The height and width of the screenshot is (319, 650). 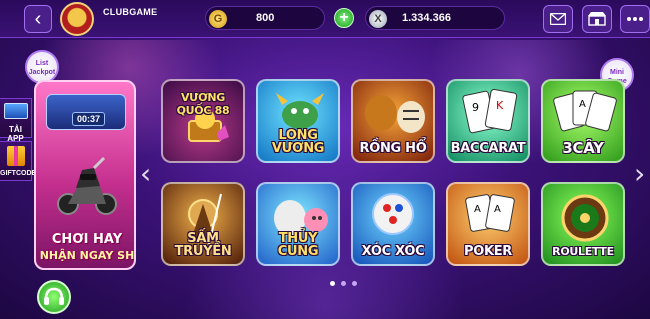 I want to click on gold-coin-icon: G, so click(x=218, y=19).